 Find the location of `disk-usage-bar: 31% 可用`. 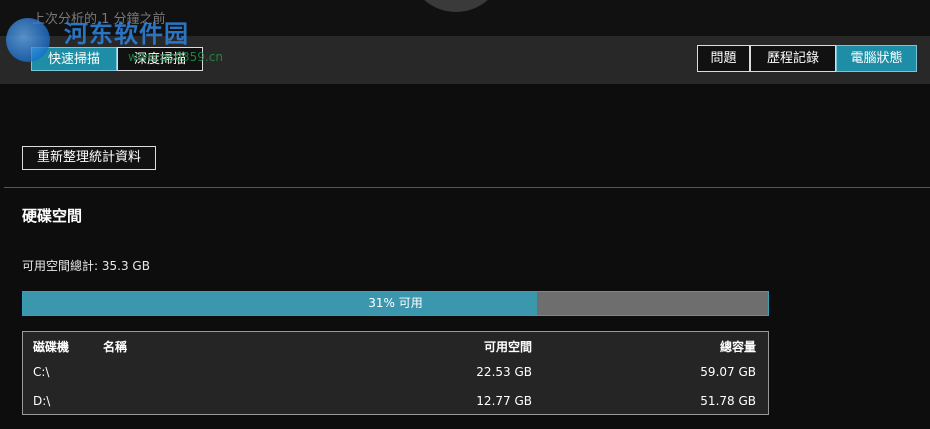

disk-usage-bar: 31% 可用 is located at coordinates (395, 303).